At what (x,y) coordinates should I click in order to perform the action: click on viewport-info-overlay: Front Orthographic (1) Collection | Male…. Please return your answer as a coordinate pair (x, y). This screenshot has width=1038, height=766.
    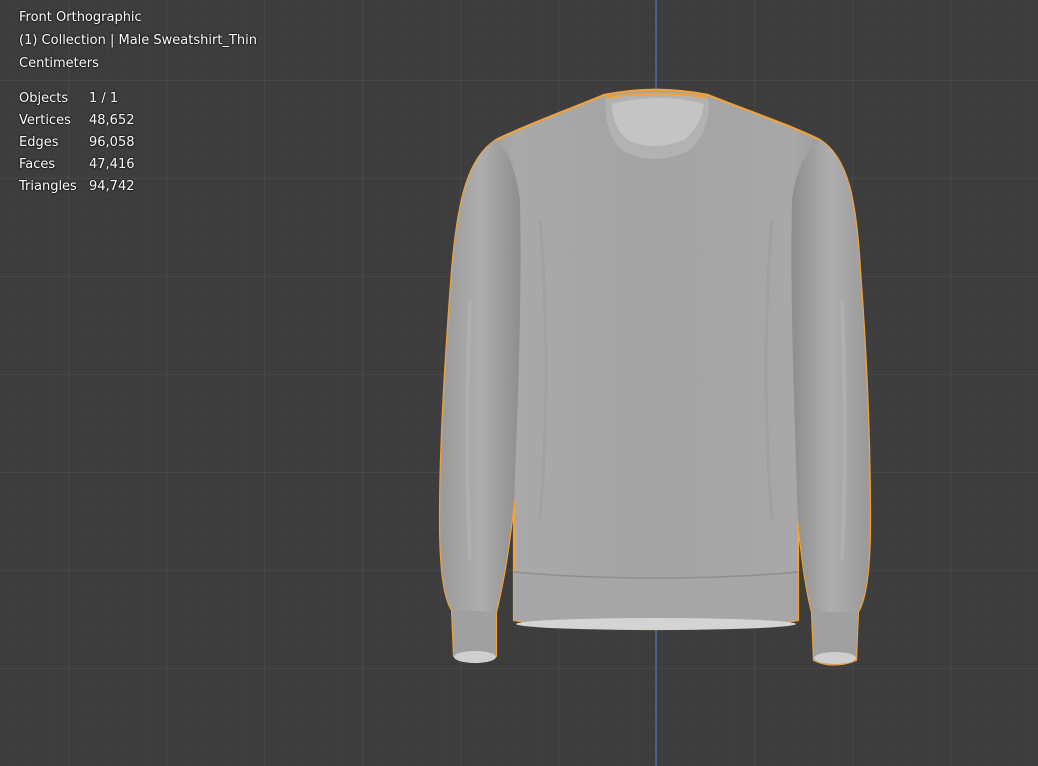
    Looking at the image, I should click on (138, 102).